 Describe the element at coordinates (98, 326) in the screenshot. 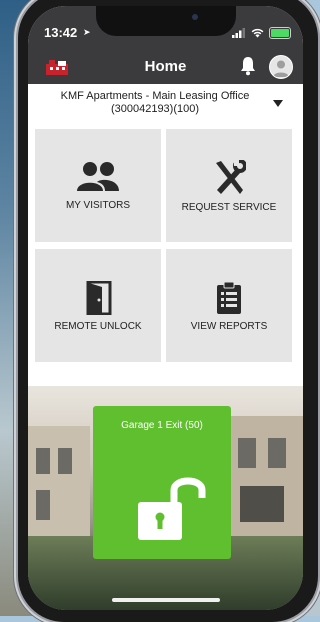

I see `tile-label: REMOTE UNLOCK` at that location.